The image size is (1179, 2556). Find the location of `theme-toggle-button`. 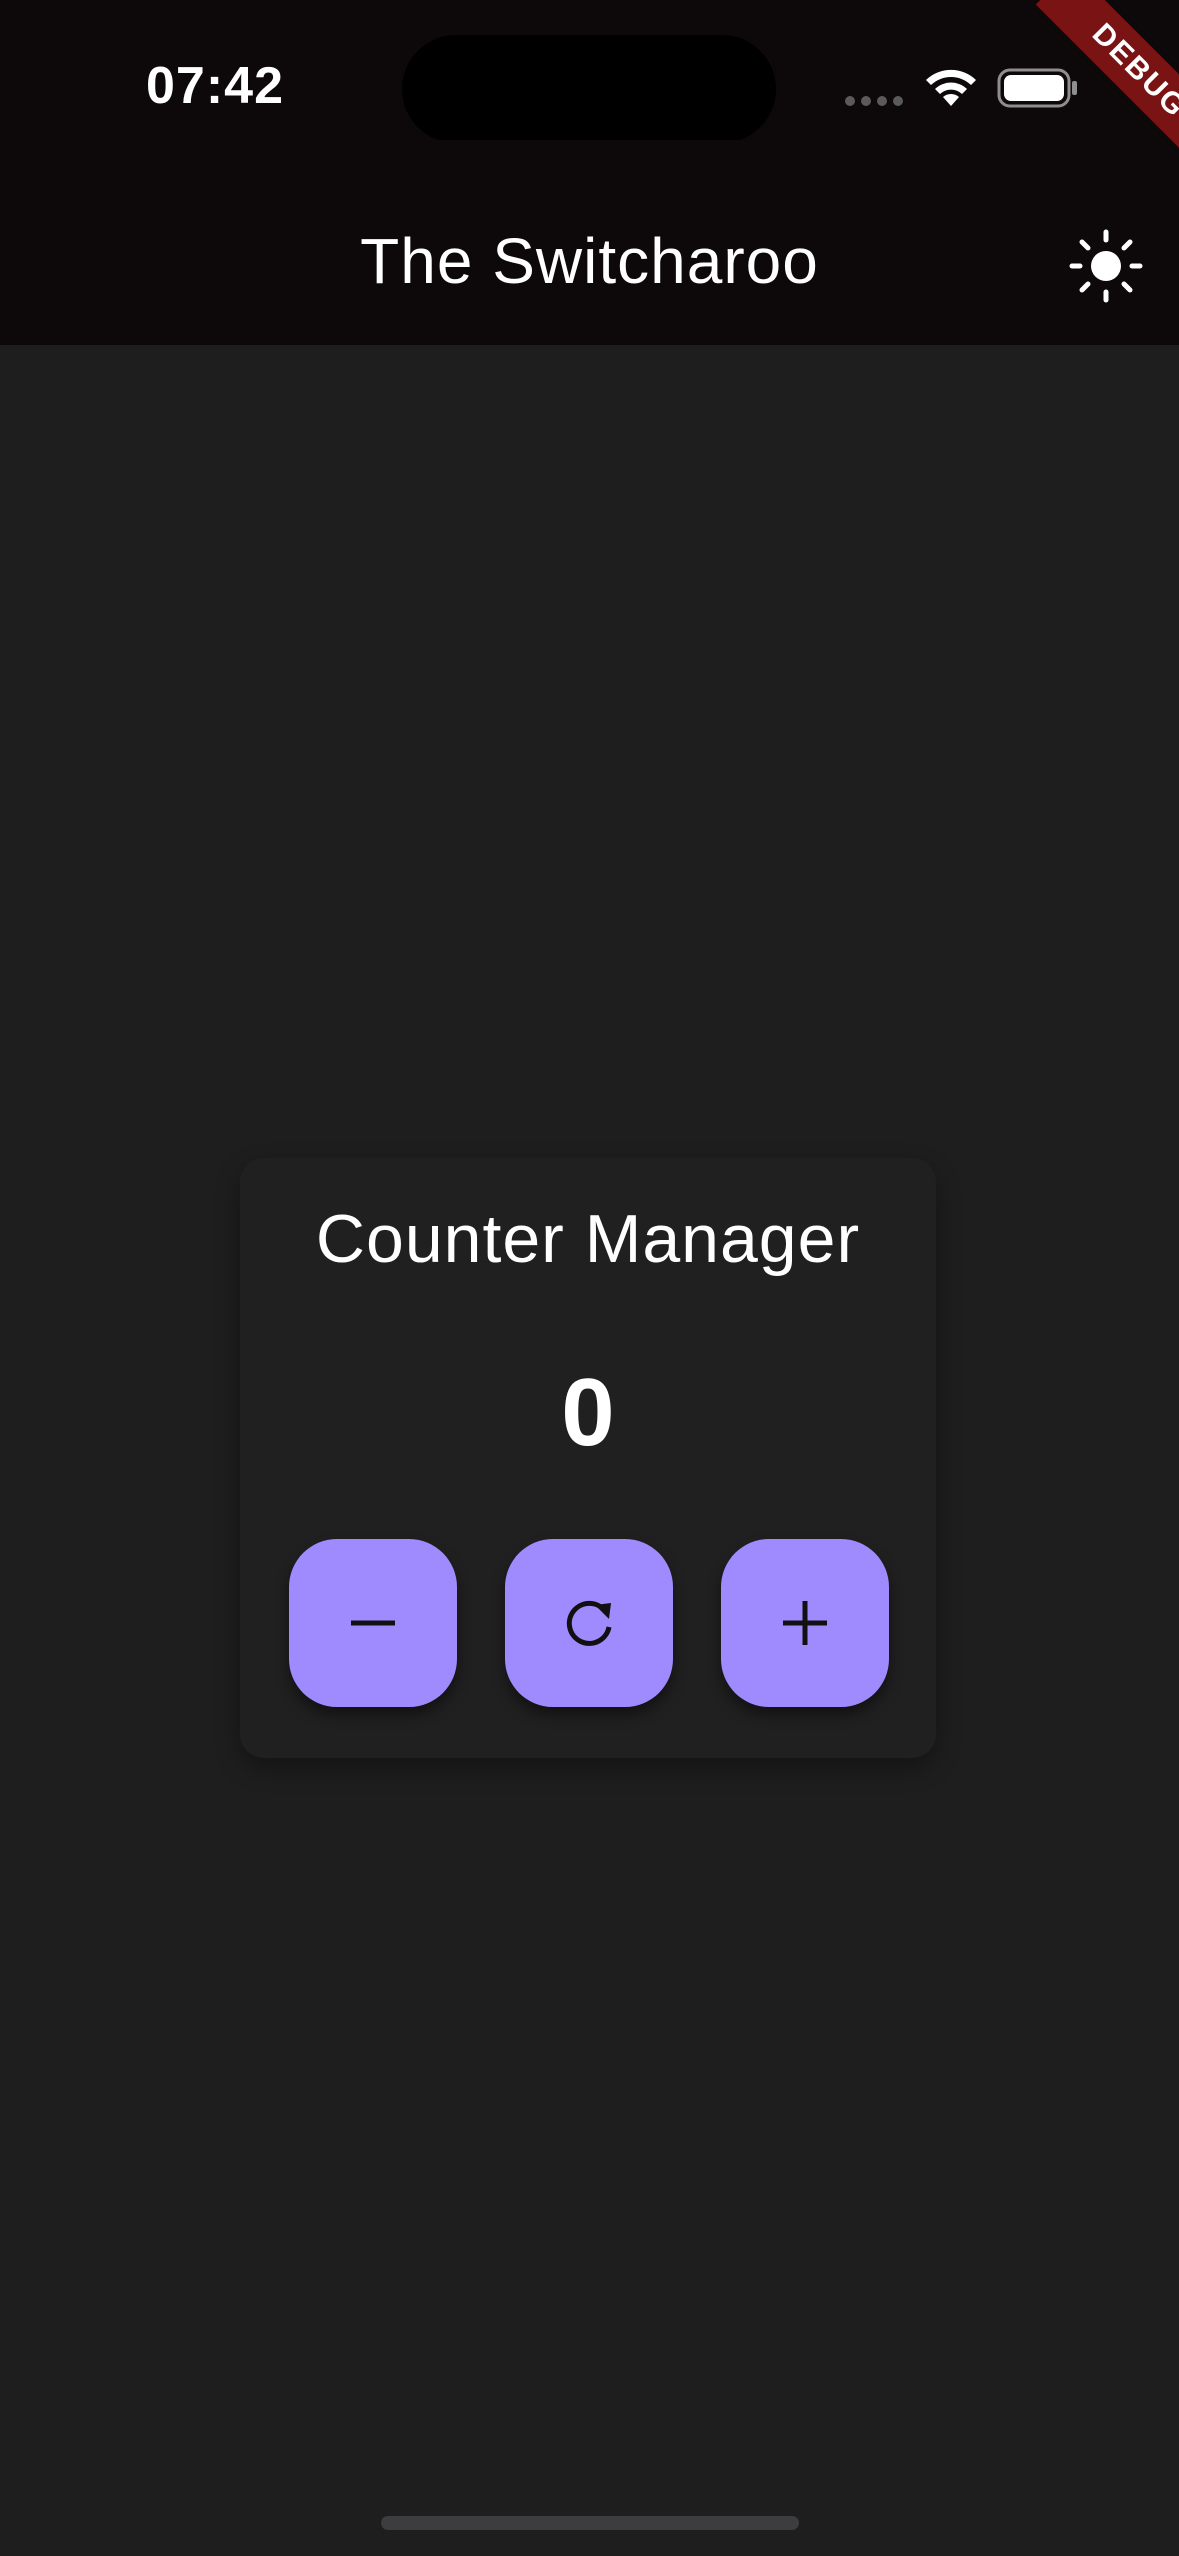

theme-toggle-button is located at coordinates (1106, 266).